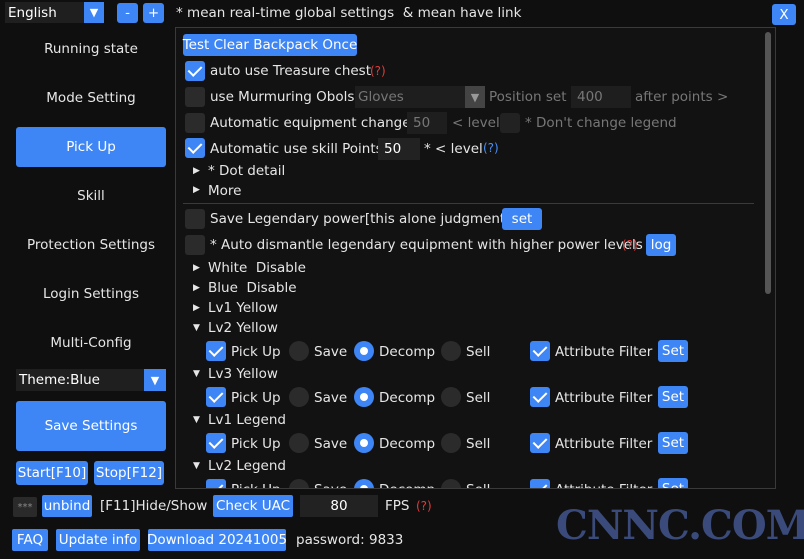 The width and height of the screenshot is (804, 559). What do you see at coordinates (299, 351) in the screenshot?
I see `lv2-yellow-save-radio` at bounding box center [299, 351].